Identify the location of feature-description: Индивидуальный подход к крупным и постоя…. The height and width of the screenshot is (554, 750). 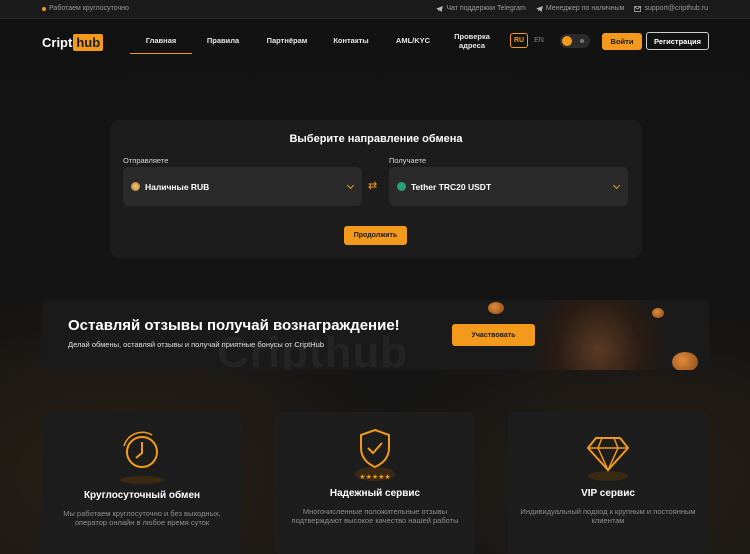
(608, 516).